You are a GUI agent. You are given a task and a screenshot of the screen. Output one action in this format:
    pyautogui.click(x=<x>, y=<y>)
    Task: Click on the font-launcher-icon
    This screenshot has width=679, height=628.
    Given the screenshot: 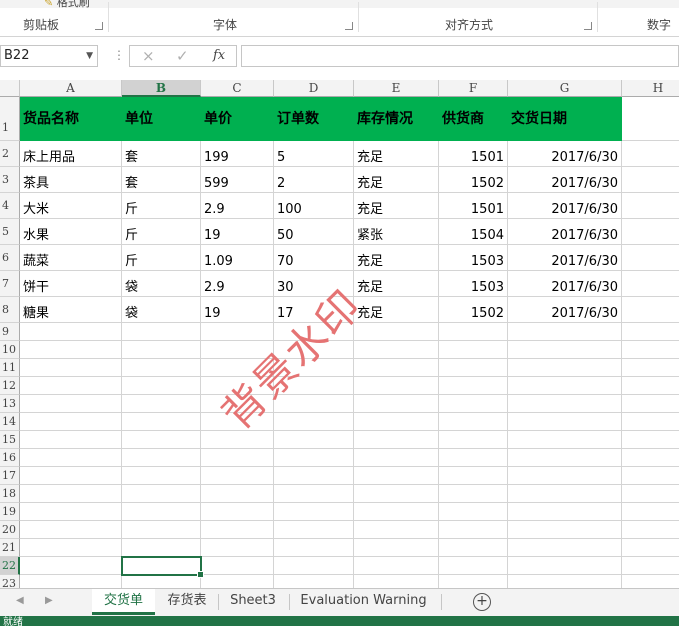 What is the action you would take?
    pyautogui.click(x=349, y=26)
    